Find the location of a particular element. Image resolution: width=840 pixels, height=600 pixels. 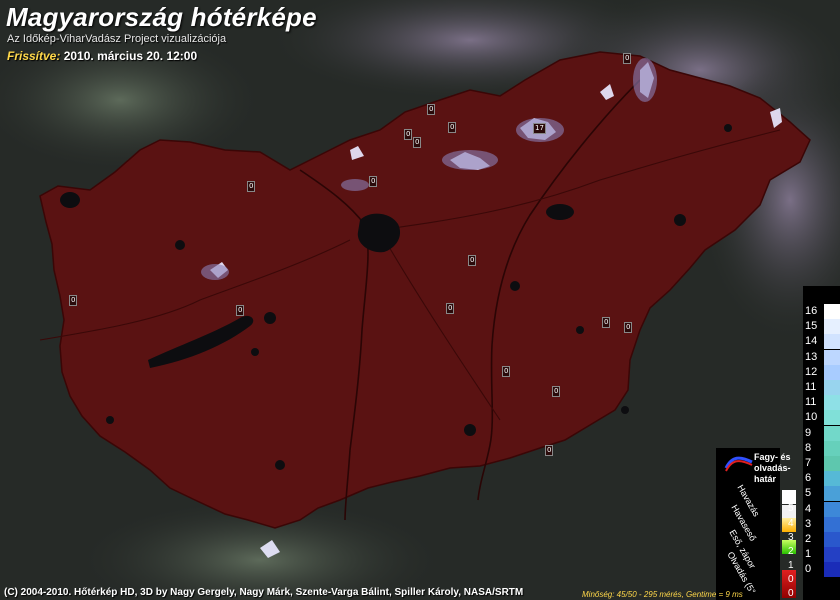

scale-value: 3 is located at coordinates (808, 523).